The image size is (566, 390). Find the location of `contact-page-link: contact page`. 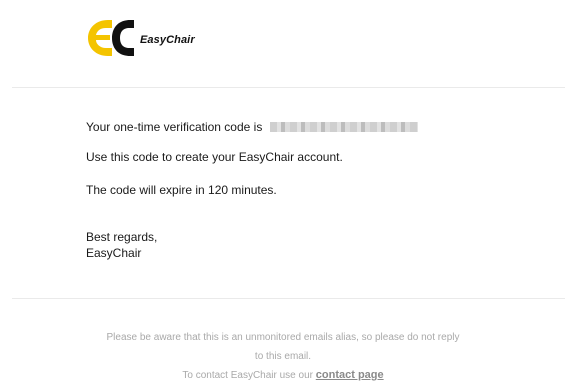

contact-page-link: contact page is located at coordinates (350, 375).